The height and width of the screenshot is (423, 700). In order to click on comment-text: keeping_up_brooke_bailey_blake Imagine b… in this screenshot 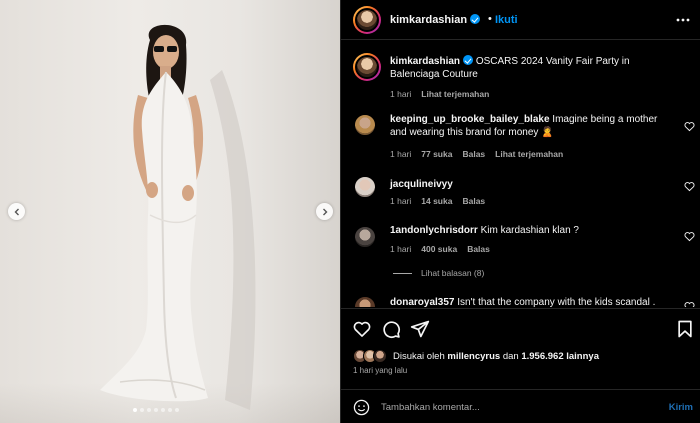, I will do `click(524, 126)`.